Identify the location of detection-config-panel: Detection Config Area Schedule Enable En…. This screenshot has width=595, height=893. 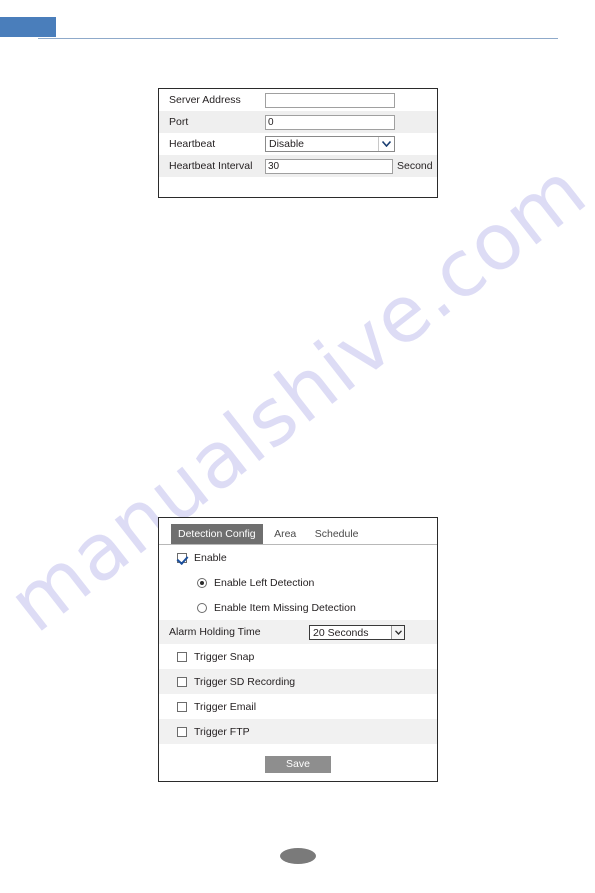
(298, 649).